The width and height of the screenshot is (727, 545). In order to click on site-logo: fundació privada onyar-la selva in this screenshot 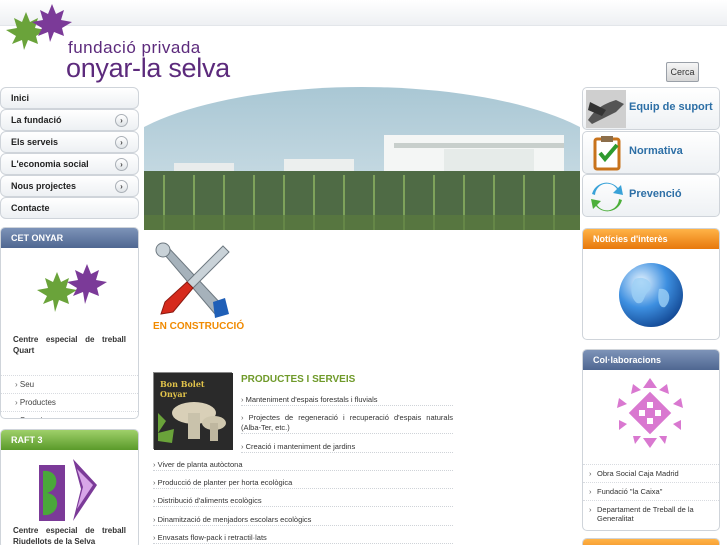, I will do `click(122, 43)`.